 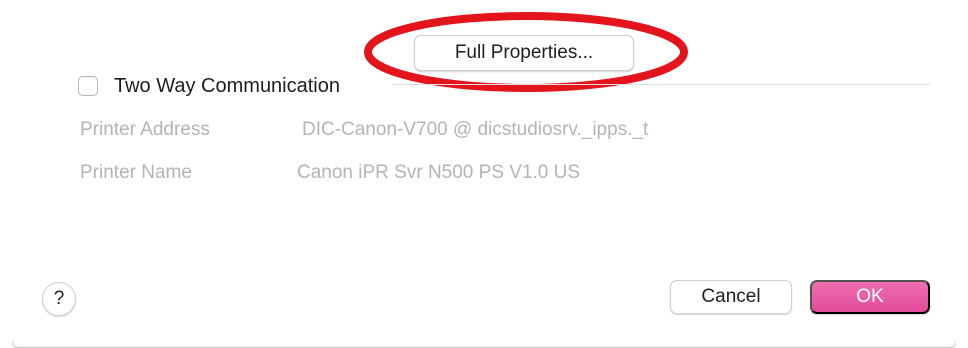 What do you see at coordinates (475, 129) in the screenshot?
I see `printer-address-value: DIC-Canon-V700 @ dicstudiosrv._ipps._t` at bounding box center [475, 129].